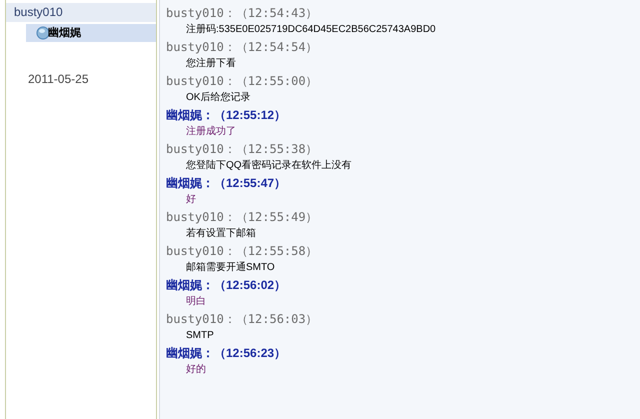 The width and height of the screenshot is (640, 419). Describe the element at coordinates (242, 81) in the screenshot. I see `message-header: busty010：（12:55:00）` at that location.